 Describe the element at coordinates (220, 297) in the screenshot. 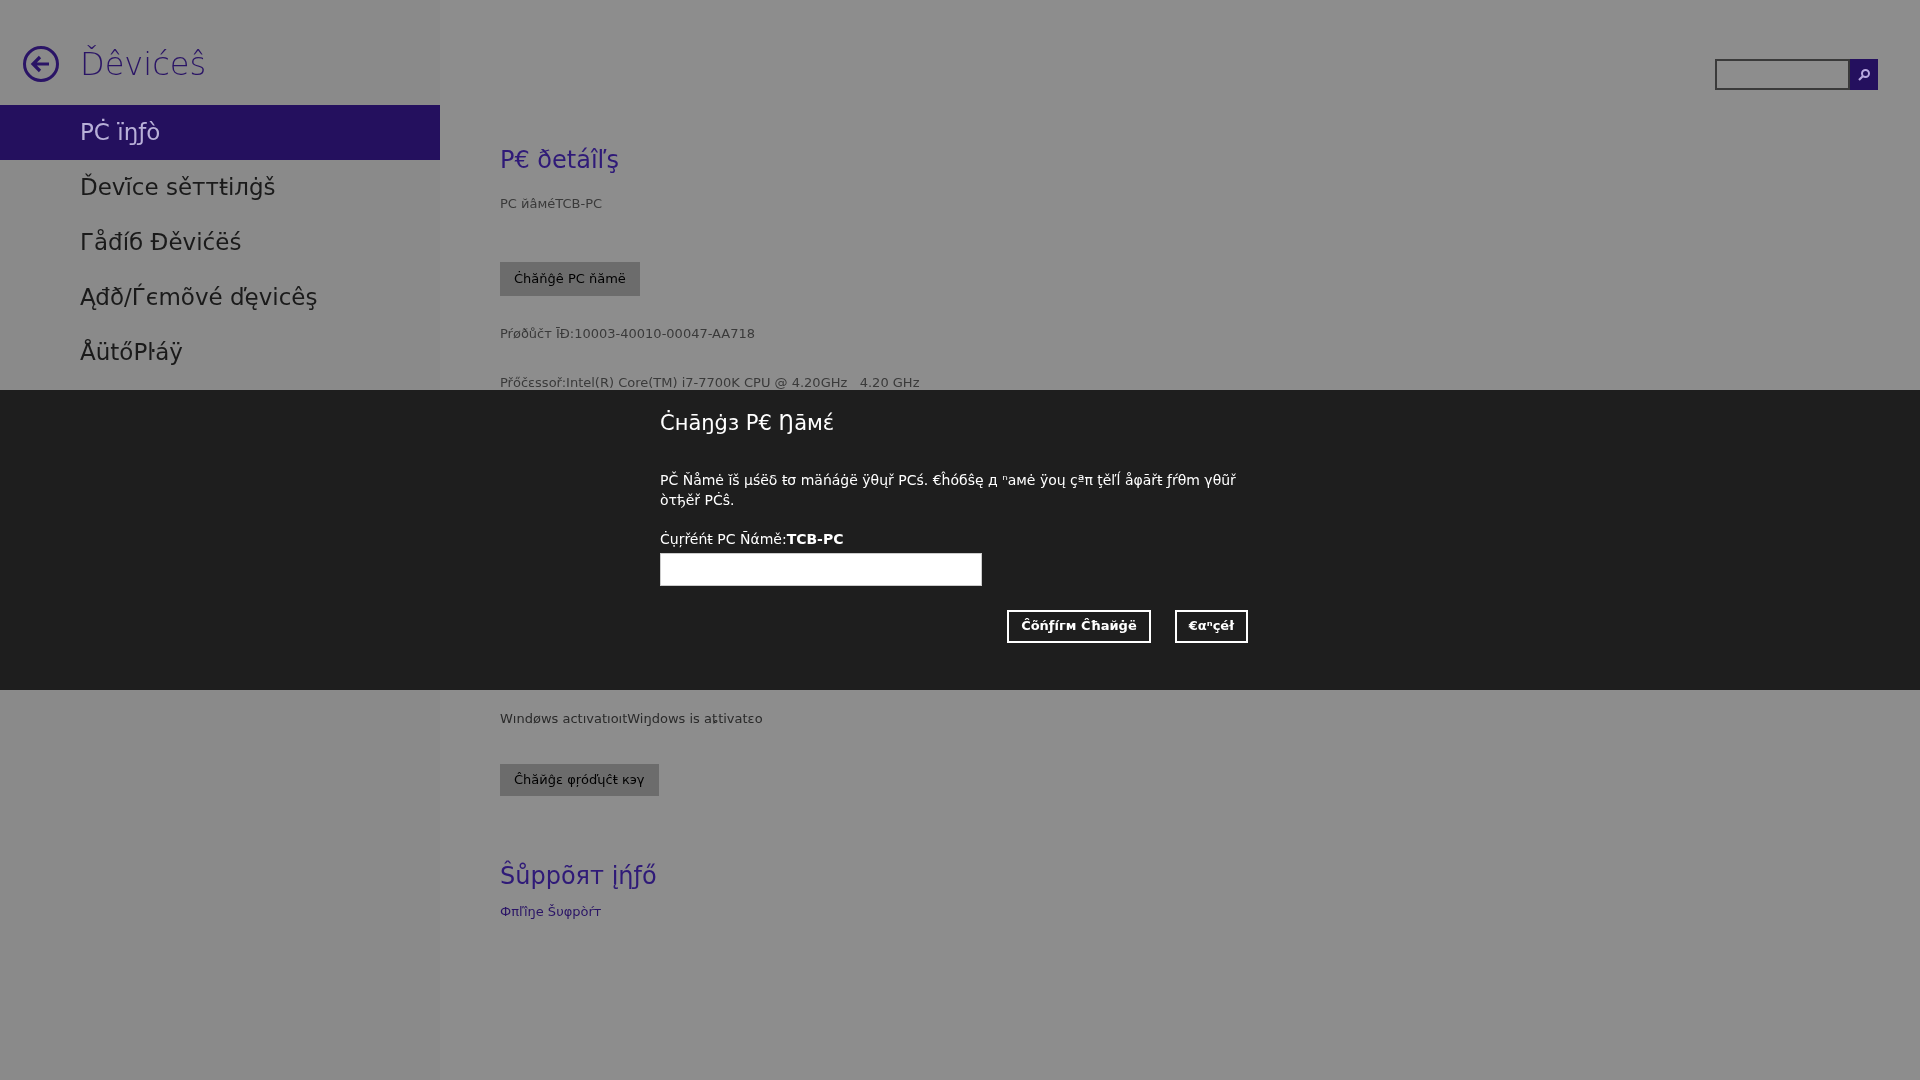

I see `sidebar-item: Ąđð/Ѓєmõvé ďęvicêş` at that location.